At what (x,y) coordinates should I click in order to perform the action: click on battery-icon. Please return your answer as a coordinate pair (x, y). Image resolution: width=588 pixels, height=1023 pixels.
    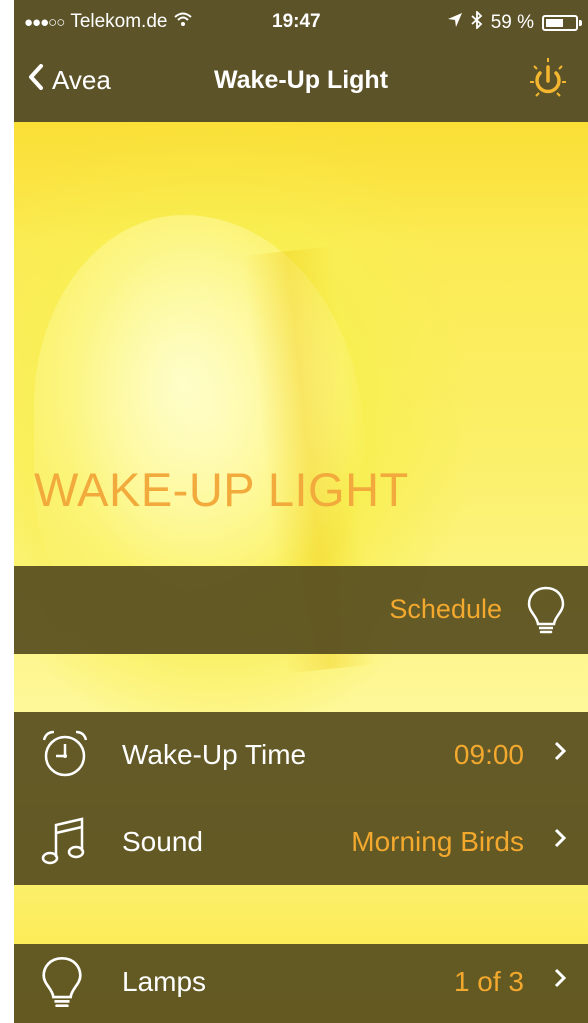
    Looking at the image, I should click on (562, 23).